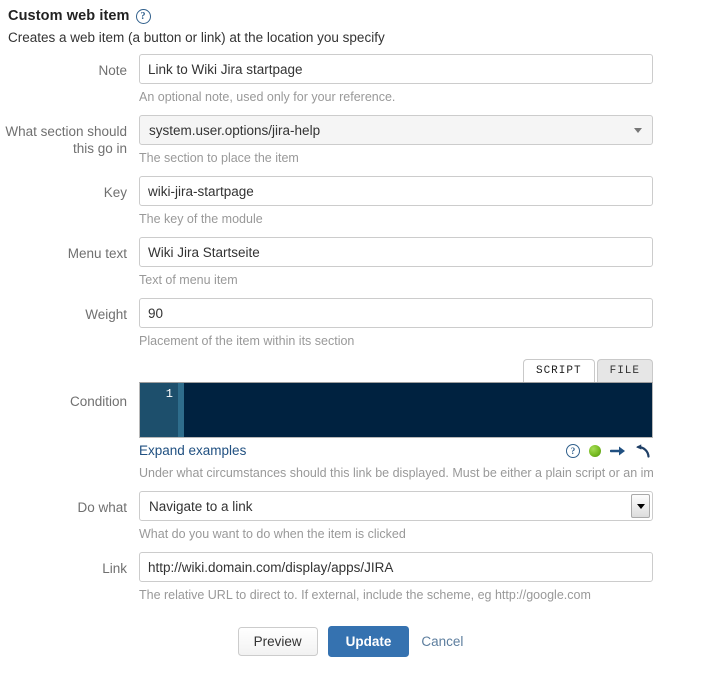 Image resolution: width=703 pixels, height=694 pixels. I want to click on menu-text-field-col: Text of menu item, so click(421, 267).